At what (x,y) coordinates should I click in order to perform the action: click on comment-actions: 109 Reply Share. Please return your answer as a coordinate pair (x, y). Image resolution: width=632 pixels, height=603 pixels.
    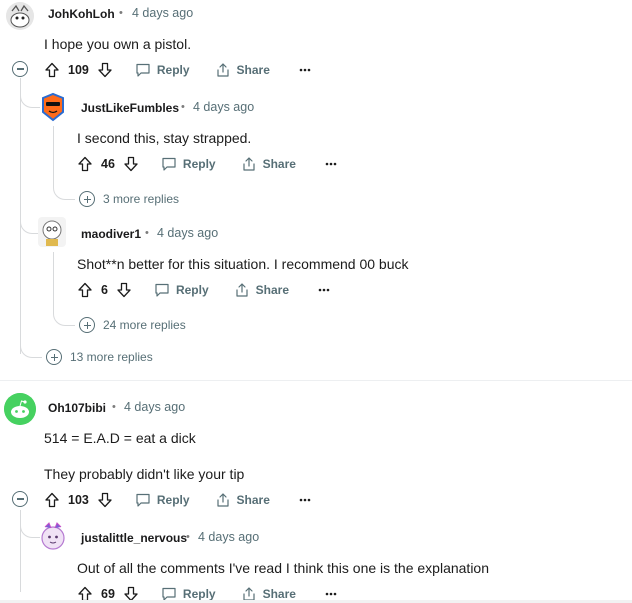
    Looking at the image, I should click on (178, 70).